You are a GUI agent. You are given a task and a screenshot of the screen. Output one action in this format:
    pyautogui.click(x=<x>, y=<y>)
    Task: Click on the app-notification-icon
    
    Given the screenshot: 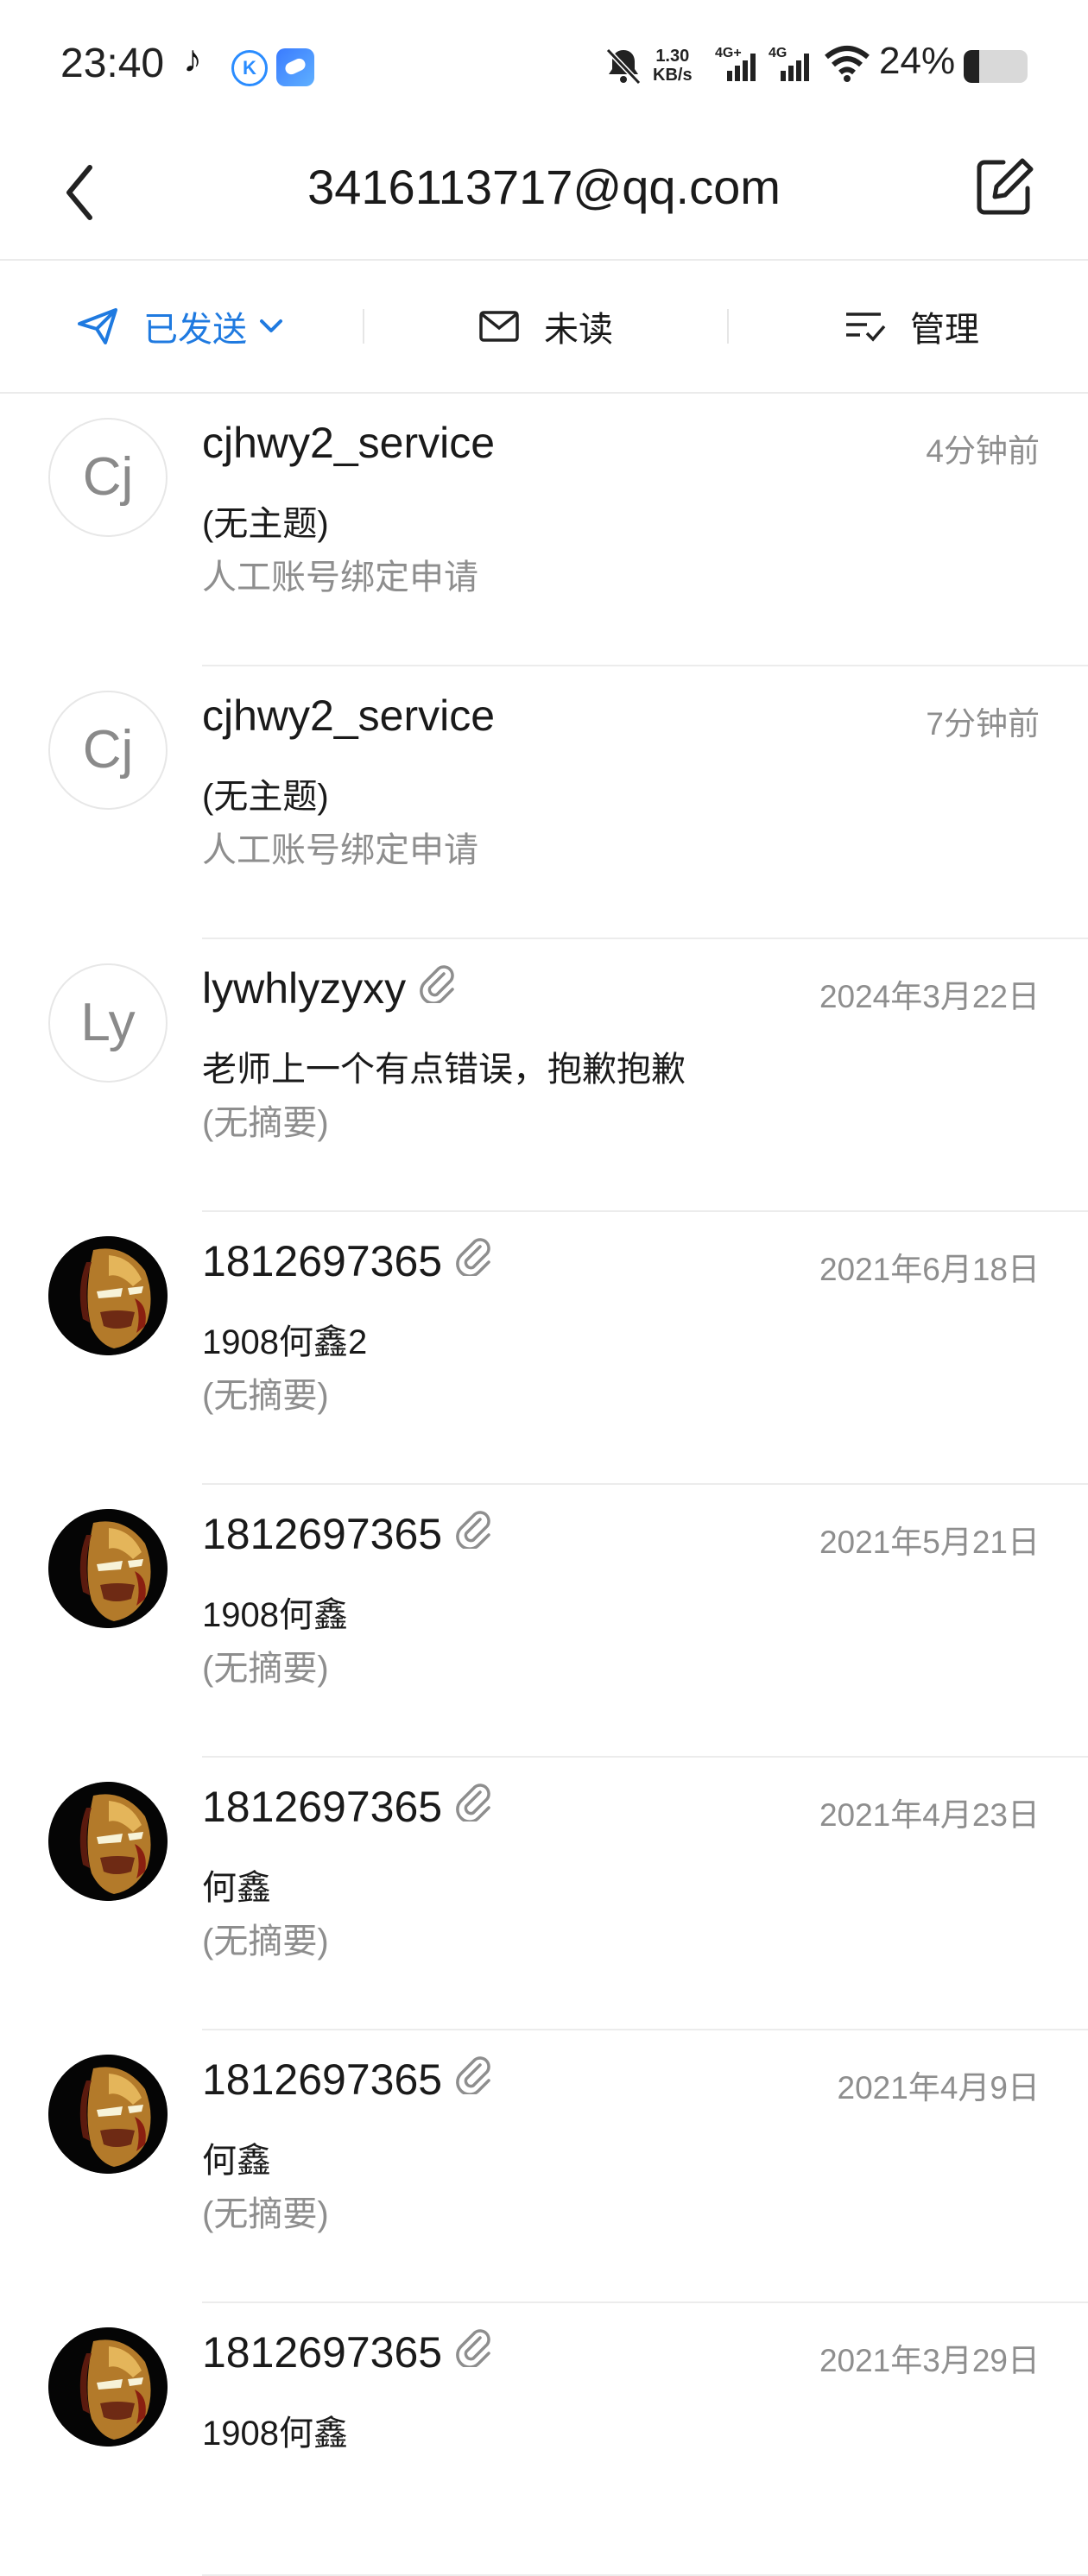 What is the action you would take?
    pyautogui.click(x=295, y=67)
    